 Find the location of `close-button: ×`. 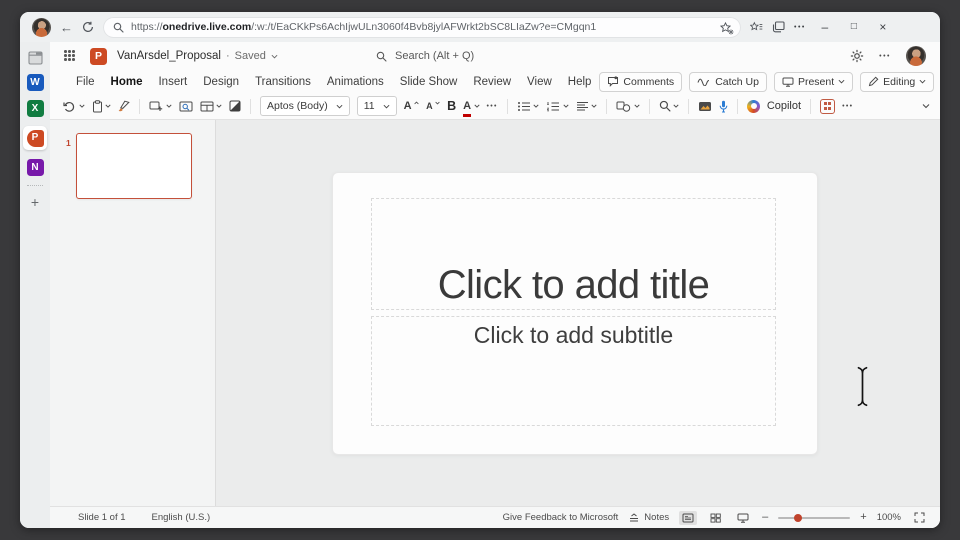

close-button: × is located at coordinates (883, 27).